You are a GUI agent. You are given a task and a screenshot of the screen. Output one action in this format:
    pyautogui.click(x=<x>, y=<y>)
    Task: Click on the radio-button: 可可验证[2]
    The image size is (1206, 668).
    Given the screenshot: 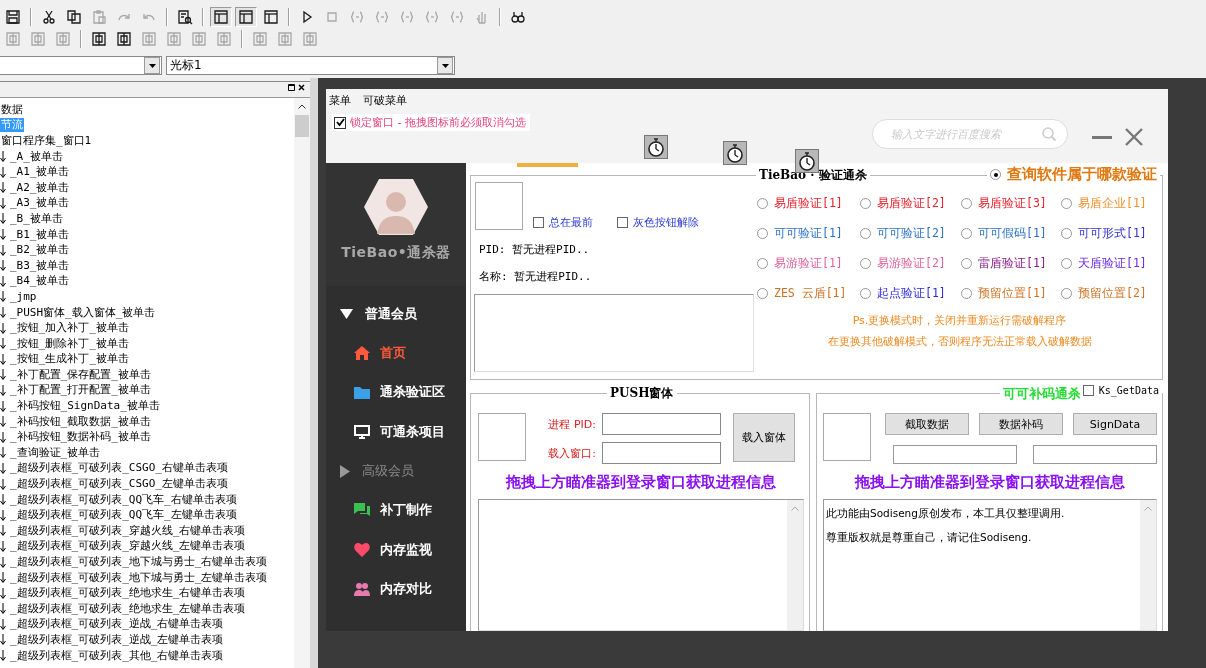 What is the action you would take?
    pyautogui.click(x=910, y=233)
    